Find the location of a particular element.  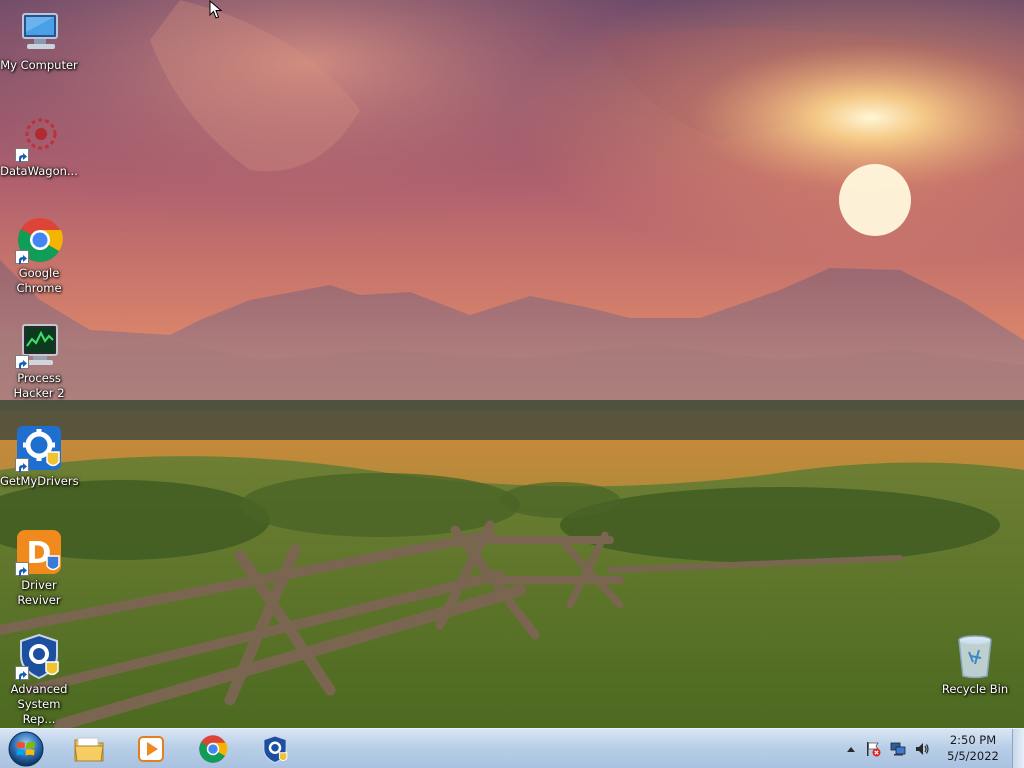

advanced-system-repair-icon is located at coordinates (39, 656).